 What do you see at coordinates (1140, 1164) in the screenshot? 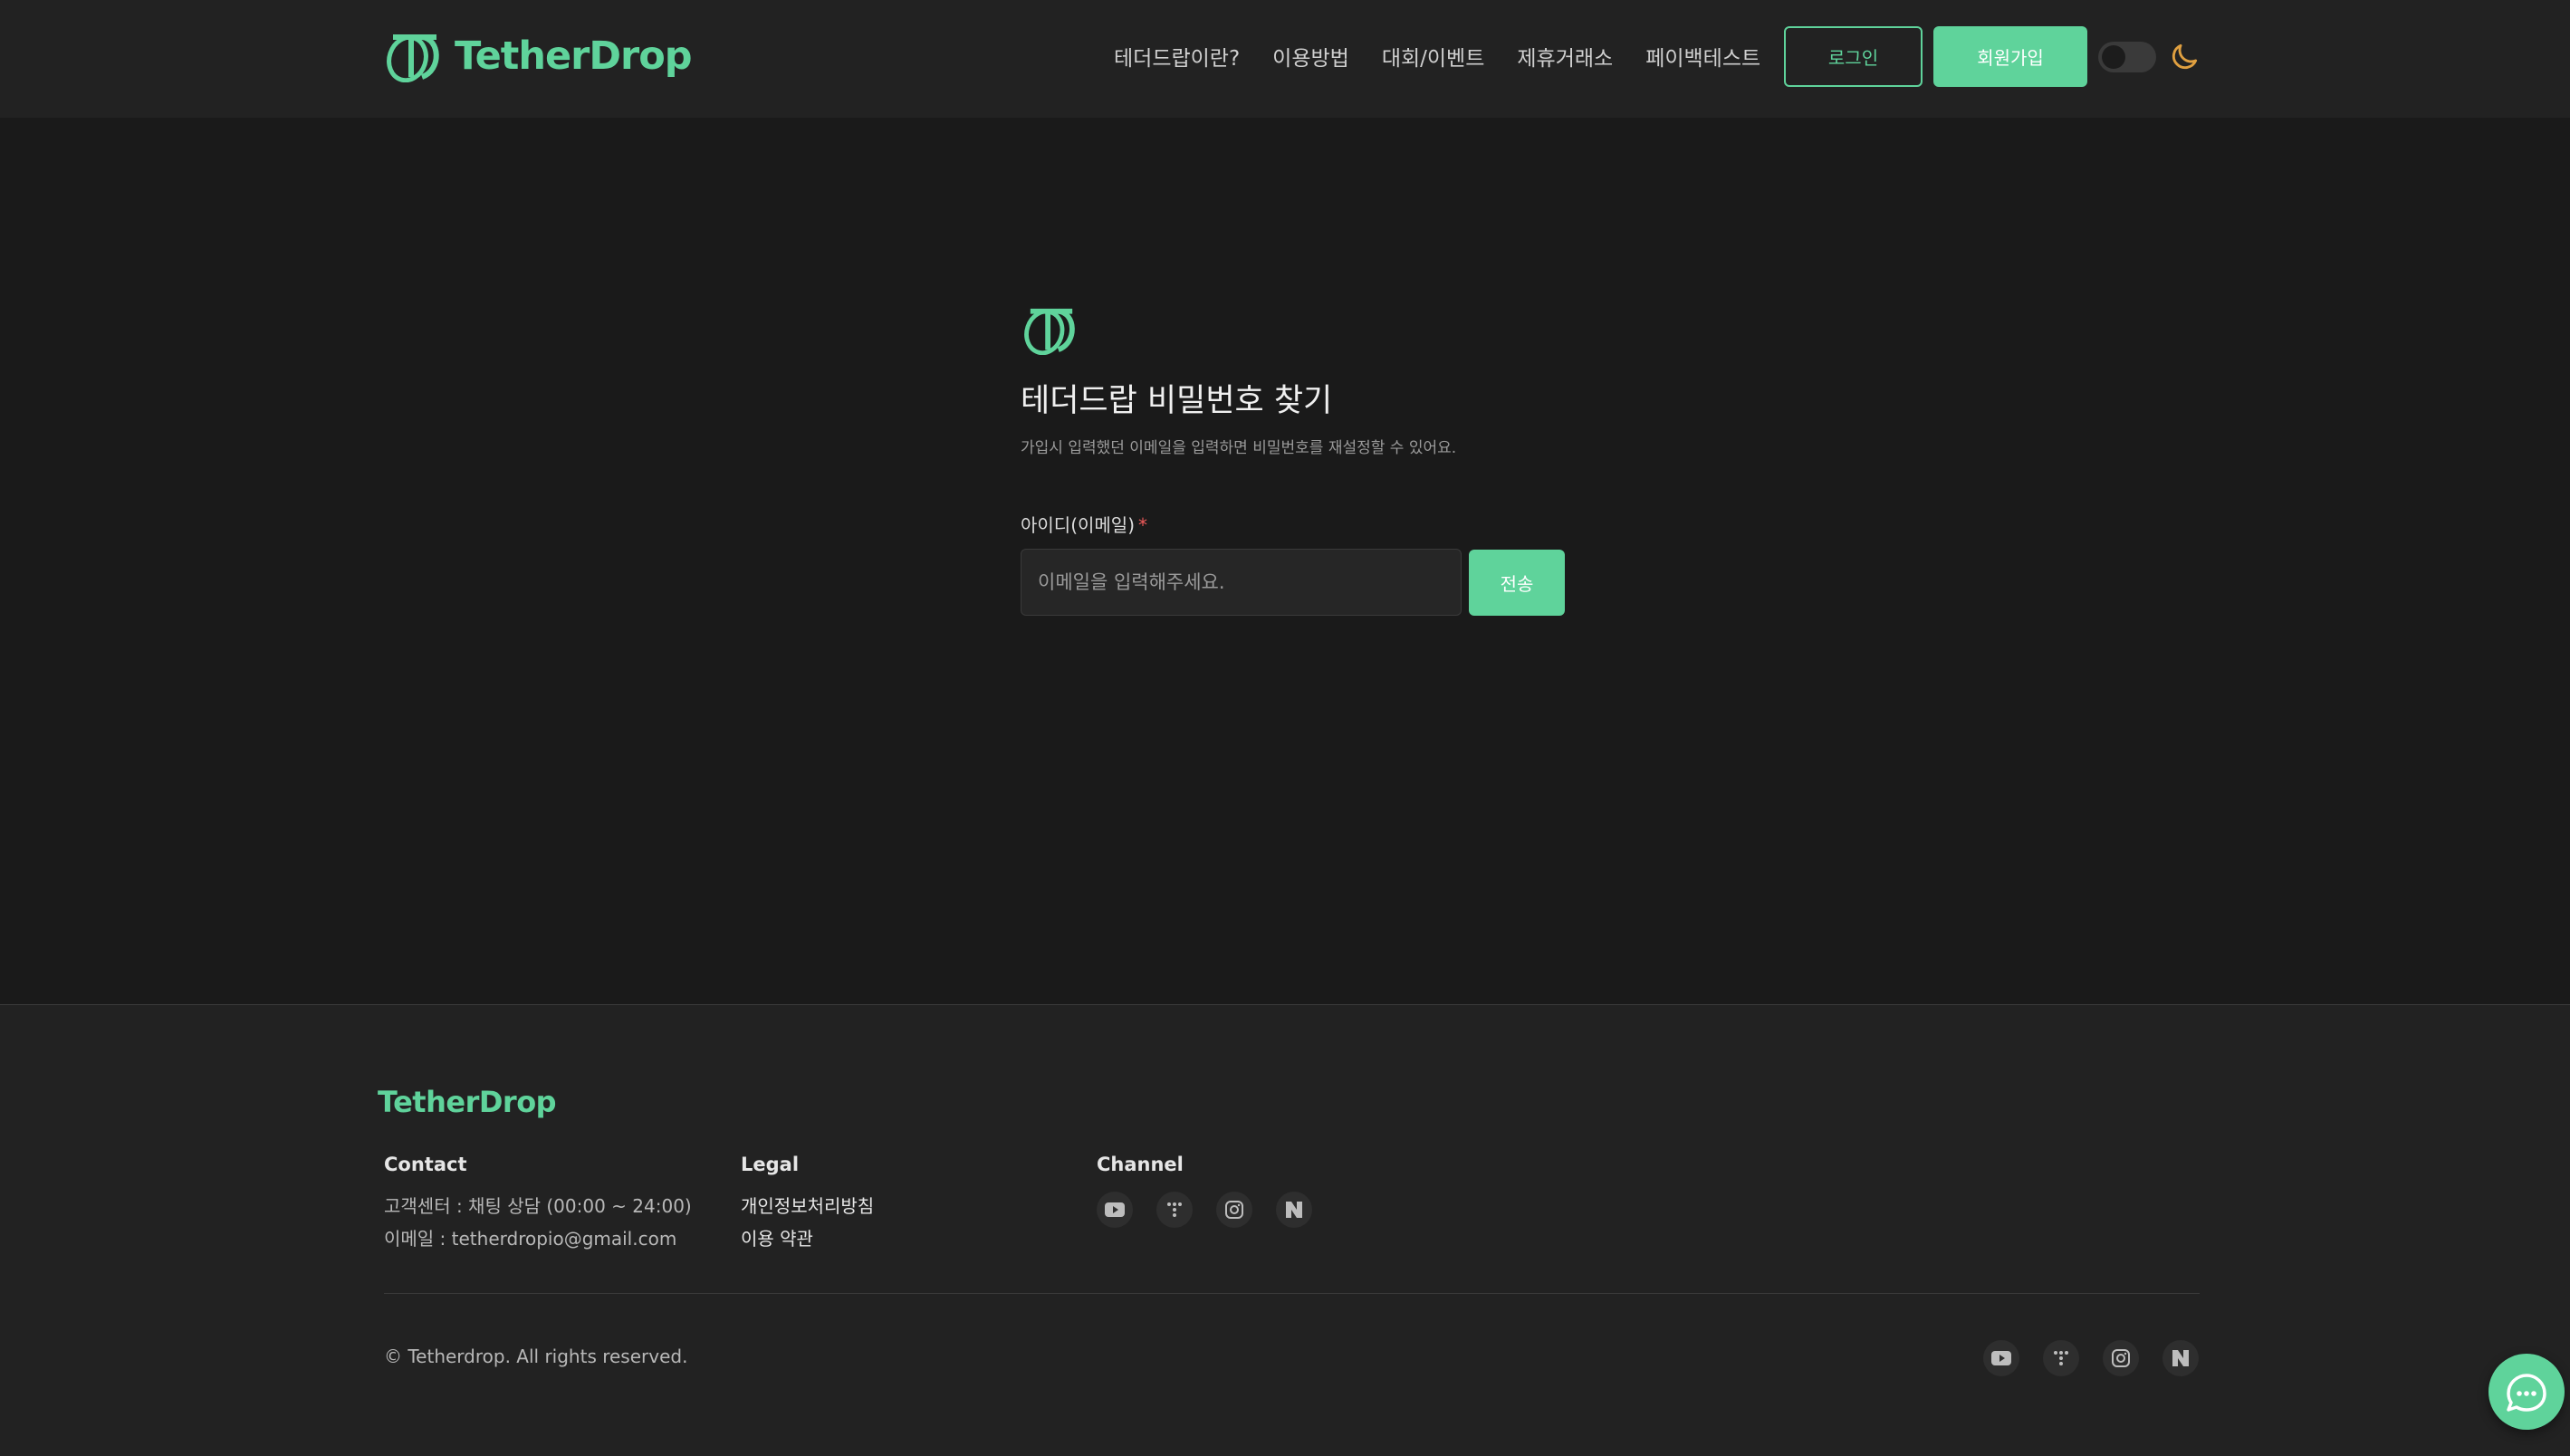
I see `channel-title: Channel` at bounding box center [1140, 1164].